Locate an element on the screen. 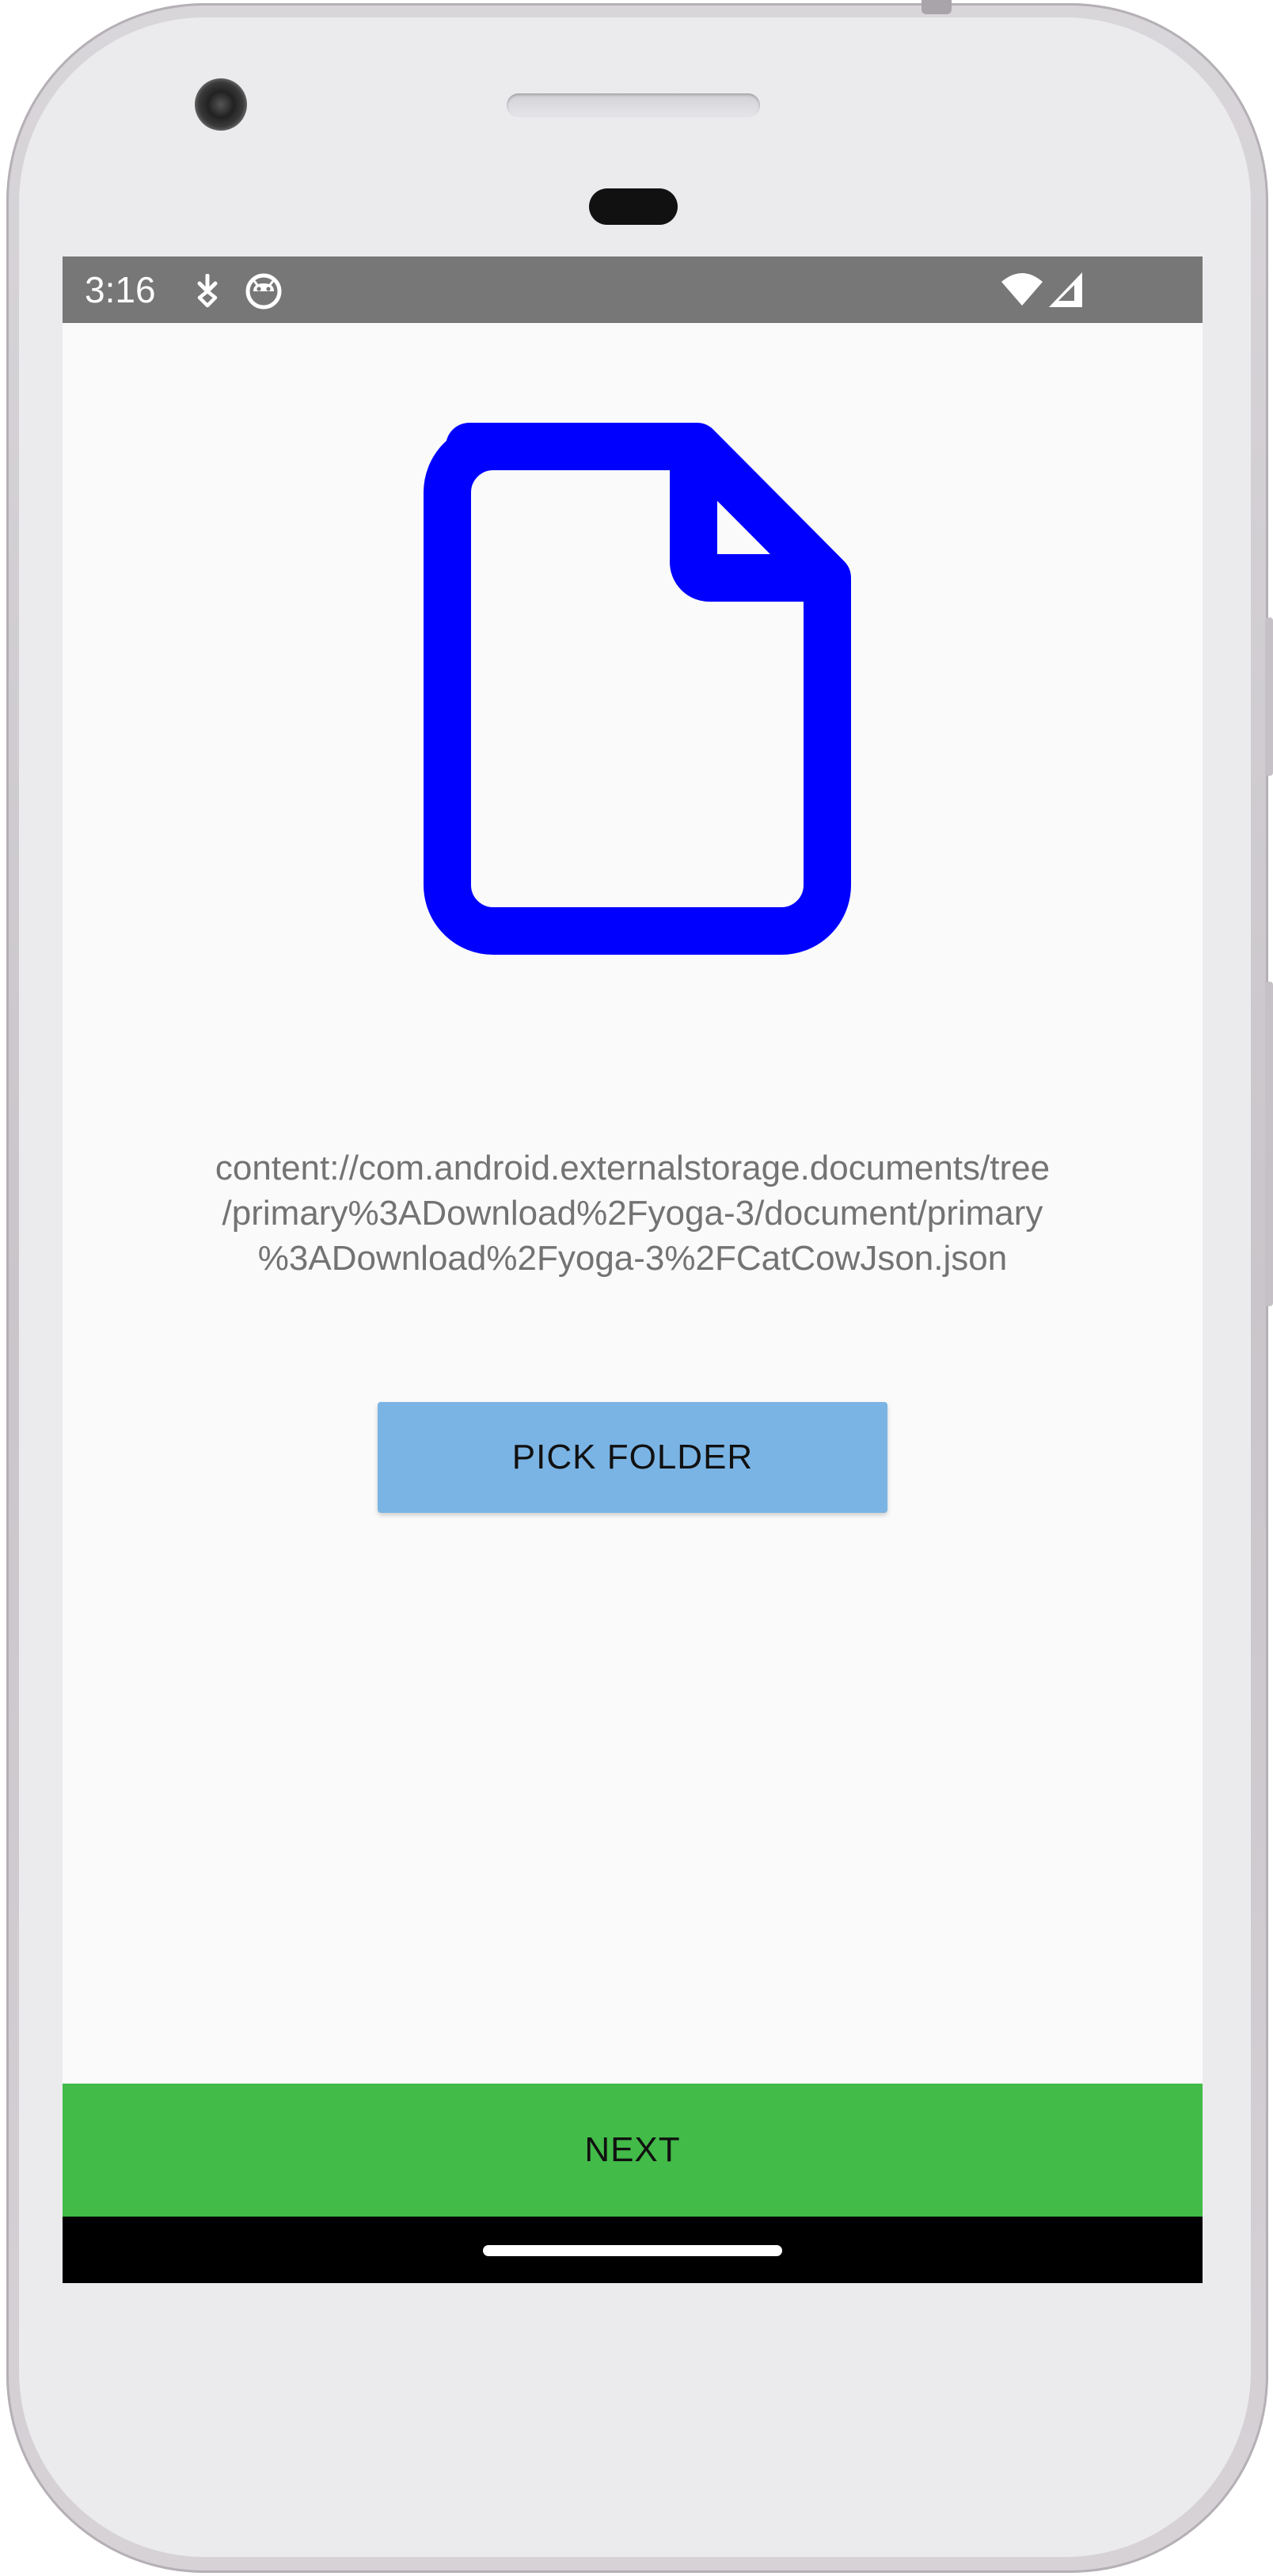 This screenshot has width=1273, height=2576. volume-button is located at coordinates (1269, 697).